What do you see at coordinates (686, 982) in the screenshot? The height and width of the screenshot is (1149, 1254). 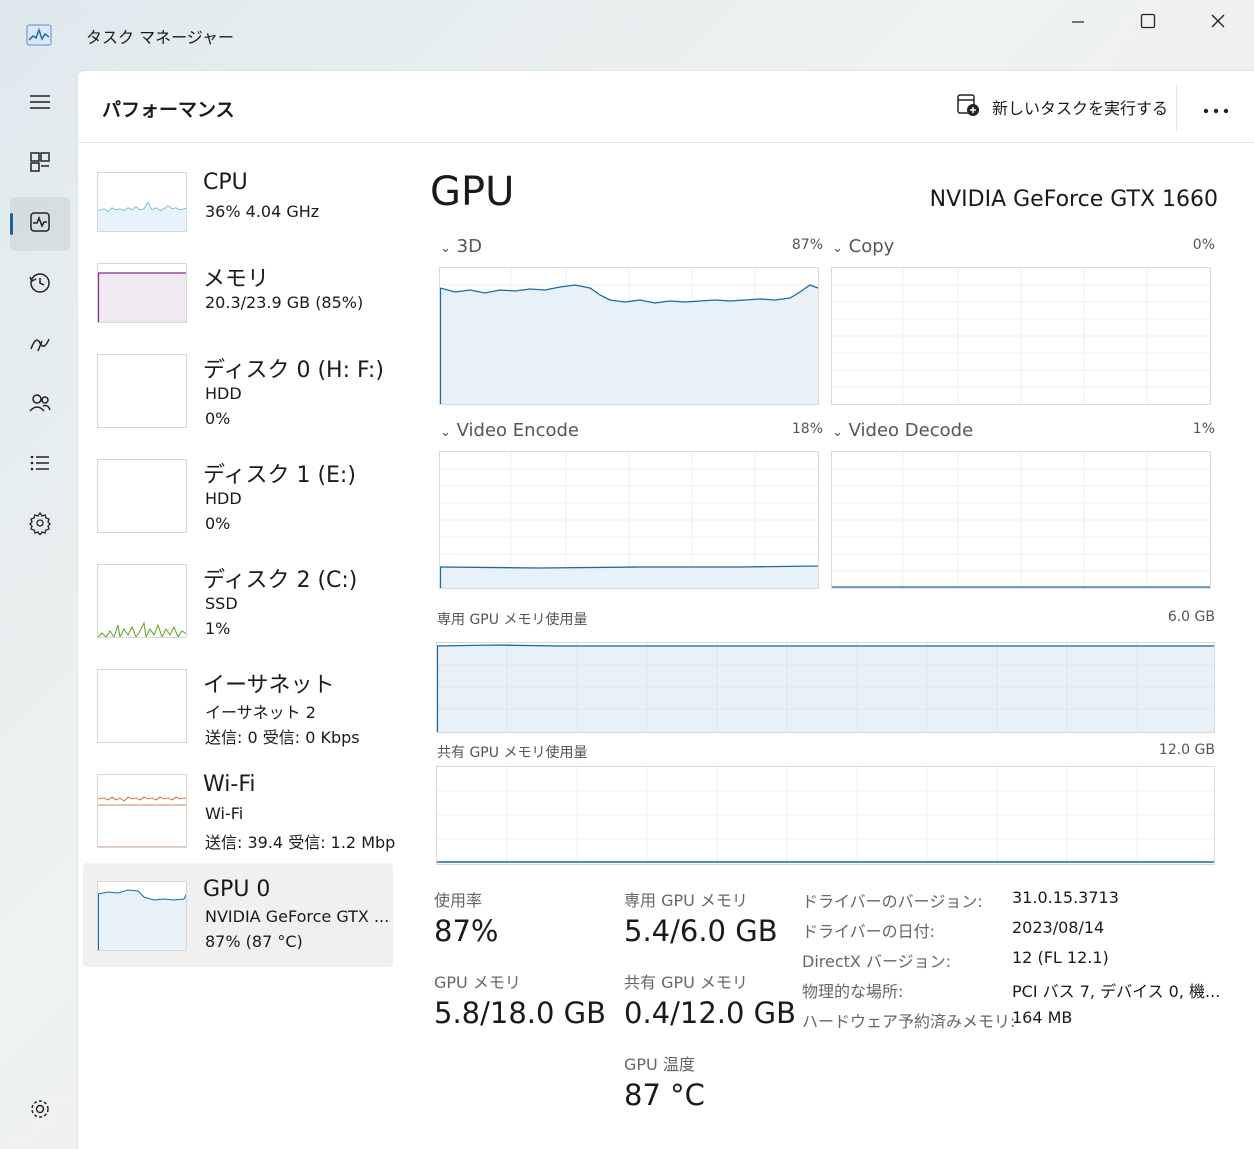 I see `shared-memory-label: 共有 GPU メモリ` at bounding box center [686, 982].